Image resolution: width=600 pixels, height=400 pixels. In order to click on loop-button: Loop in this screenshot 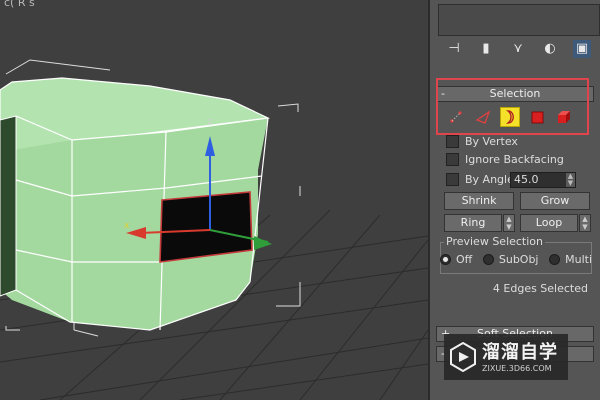, I will do `click(549, 223)`.